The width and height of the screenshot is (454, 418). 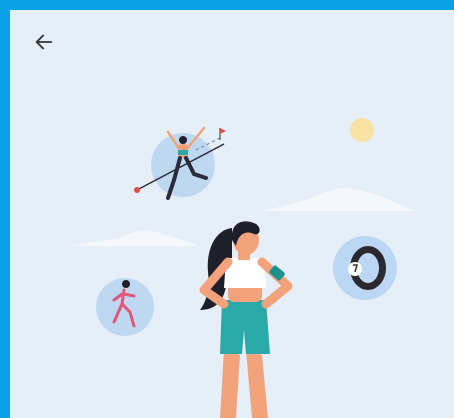 I want to click on smart-ring-bubble, so click(x=365, y=268).